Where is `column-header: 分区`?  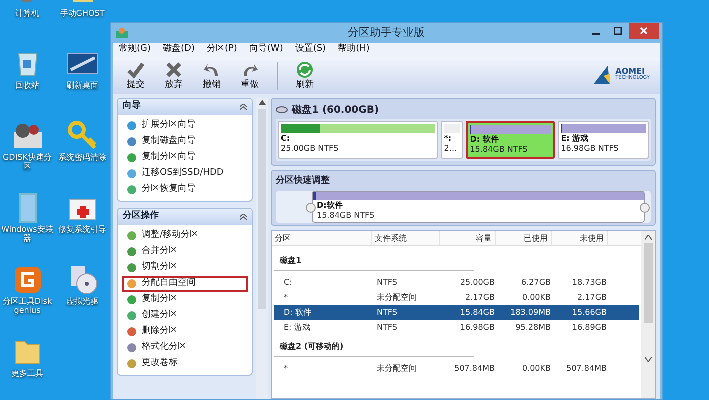 column-header: 分区 is located at coordinates (322, 238).